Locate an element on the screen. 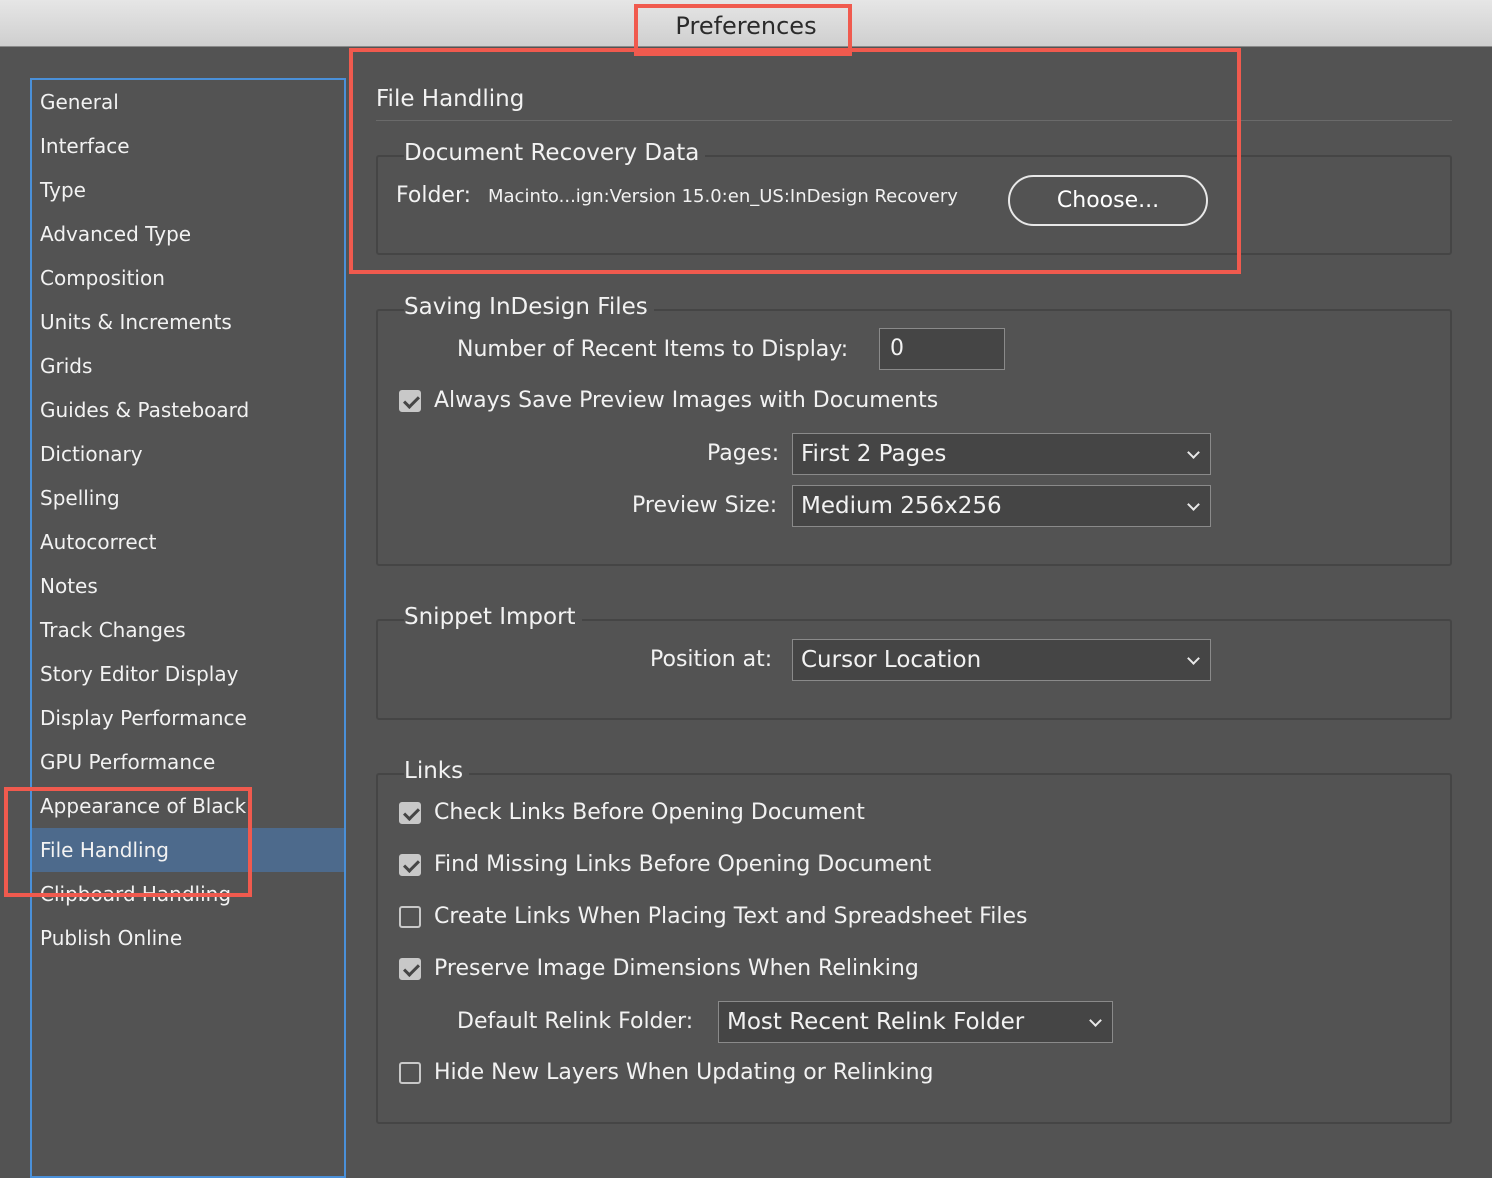  sidebar-item-appearance-of-black: Appearance of Black is located at coordinates (188, 806).